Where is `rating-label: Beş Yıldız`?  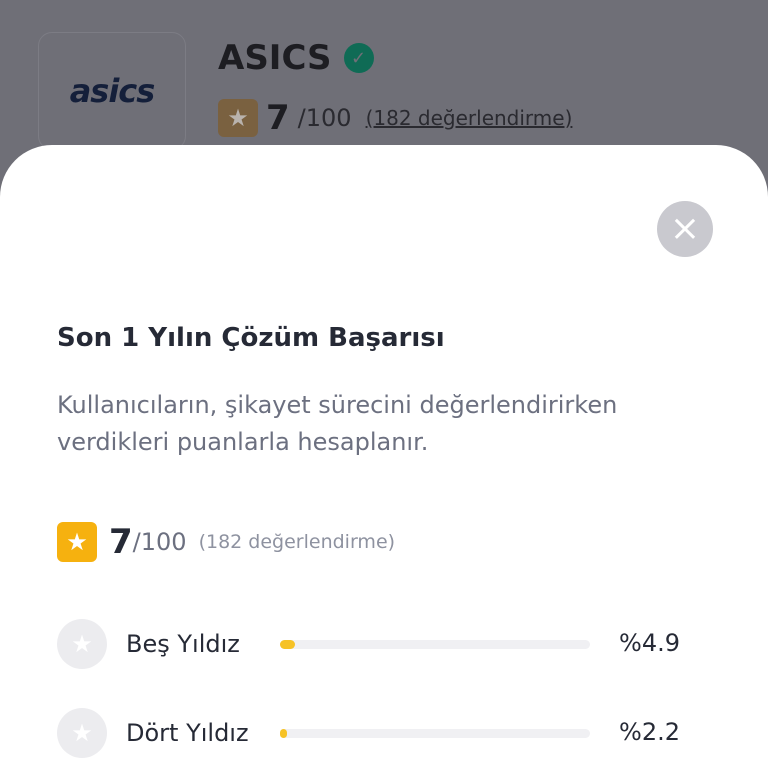 rating-label: Beş Yıldız is located at coordinates (183, 644).